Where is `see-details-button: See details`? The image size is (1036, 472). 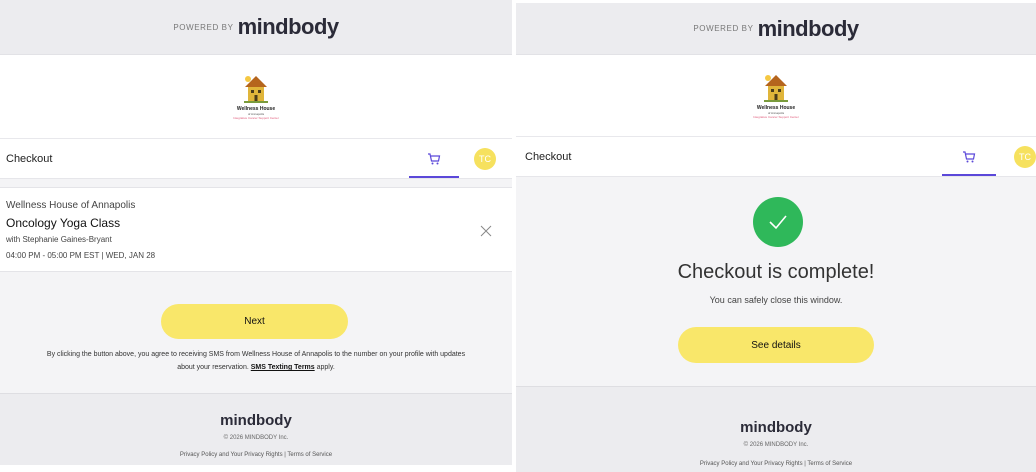
see-details-button: See details is located at coordinates (776, 345).